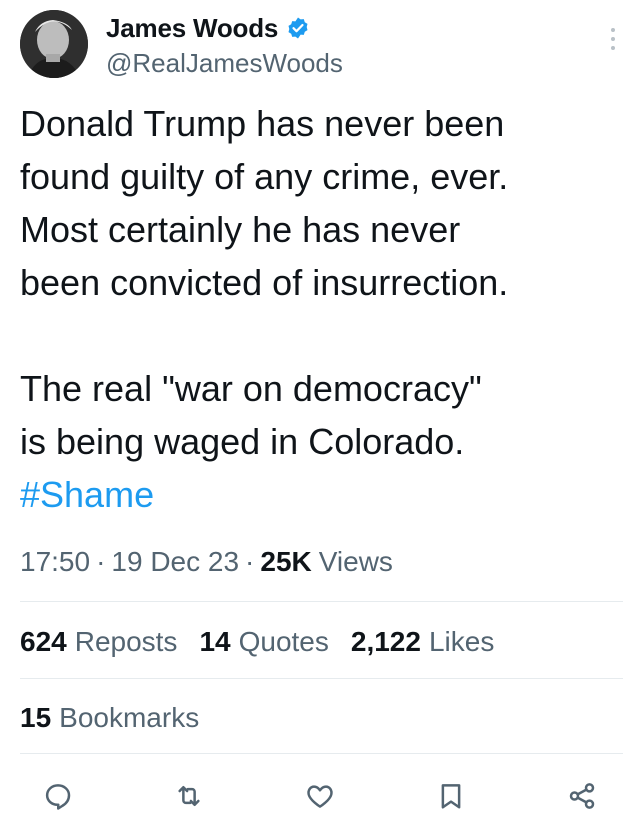  What do you see at coordinates (286, 561) in the screenshot?
I see `views-count: 25K` at bounding box center [286, 561].